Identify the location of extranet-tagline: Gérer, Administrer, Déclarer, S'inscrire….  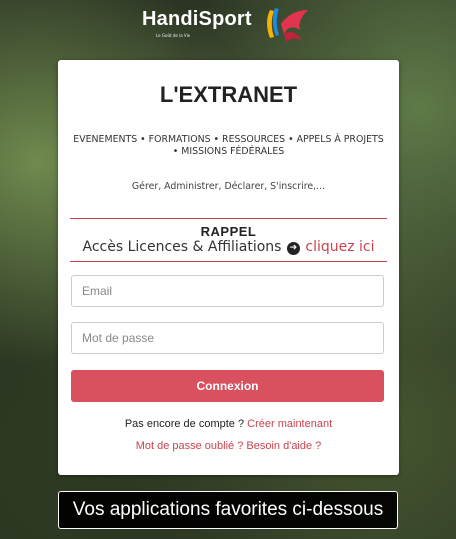
(228, 186).